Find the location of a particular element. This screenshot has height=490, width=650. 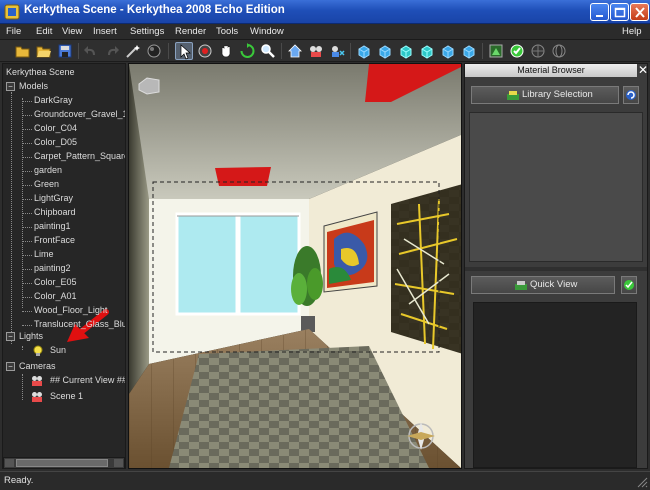

tree-item-model: painting2 is located at coordinates (65, 269).